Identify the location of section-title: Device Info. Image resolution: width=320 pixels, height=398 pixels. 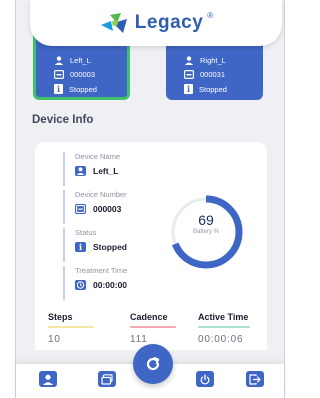
(63, 120).